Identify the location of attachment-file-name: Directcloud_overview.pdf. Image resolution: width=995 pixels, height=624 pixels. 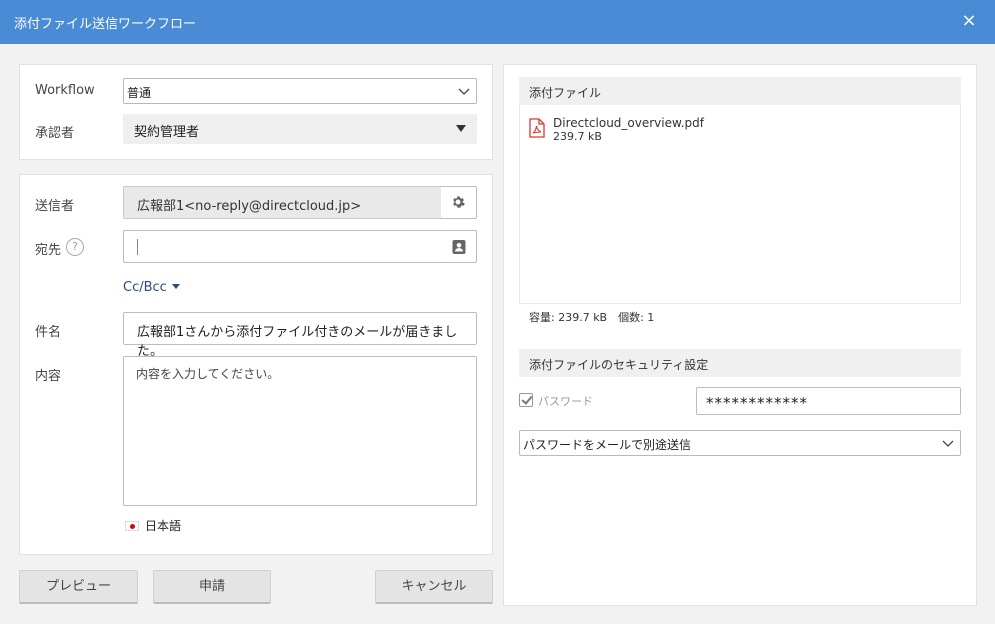
(628, 123).